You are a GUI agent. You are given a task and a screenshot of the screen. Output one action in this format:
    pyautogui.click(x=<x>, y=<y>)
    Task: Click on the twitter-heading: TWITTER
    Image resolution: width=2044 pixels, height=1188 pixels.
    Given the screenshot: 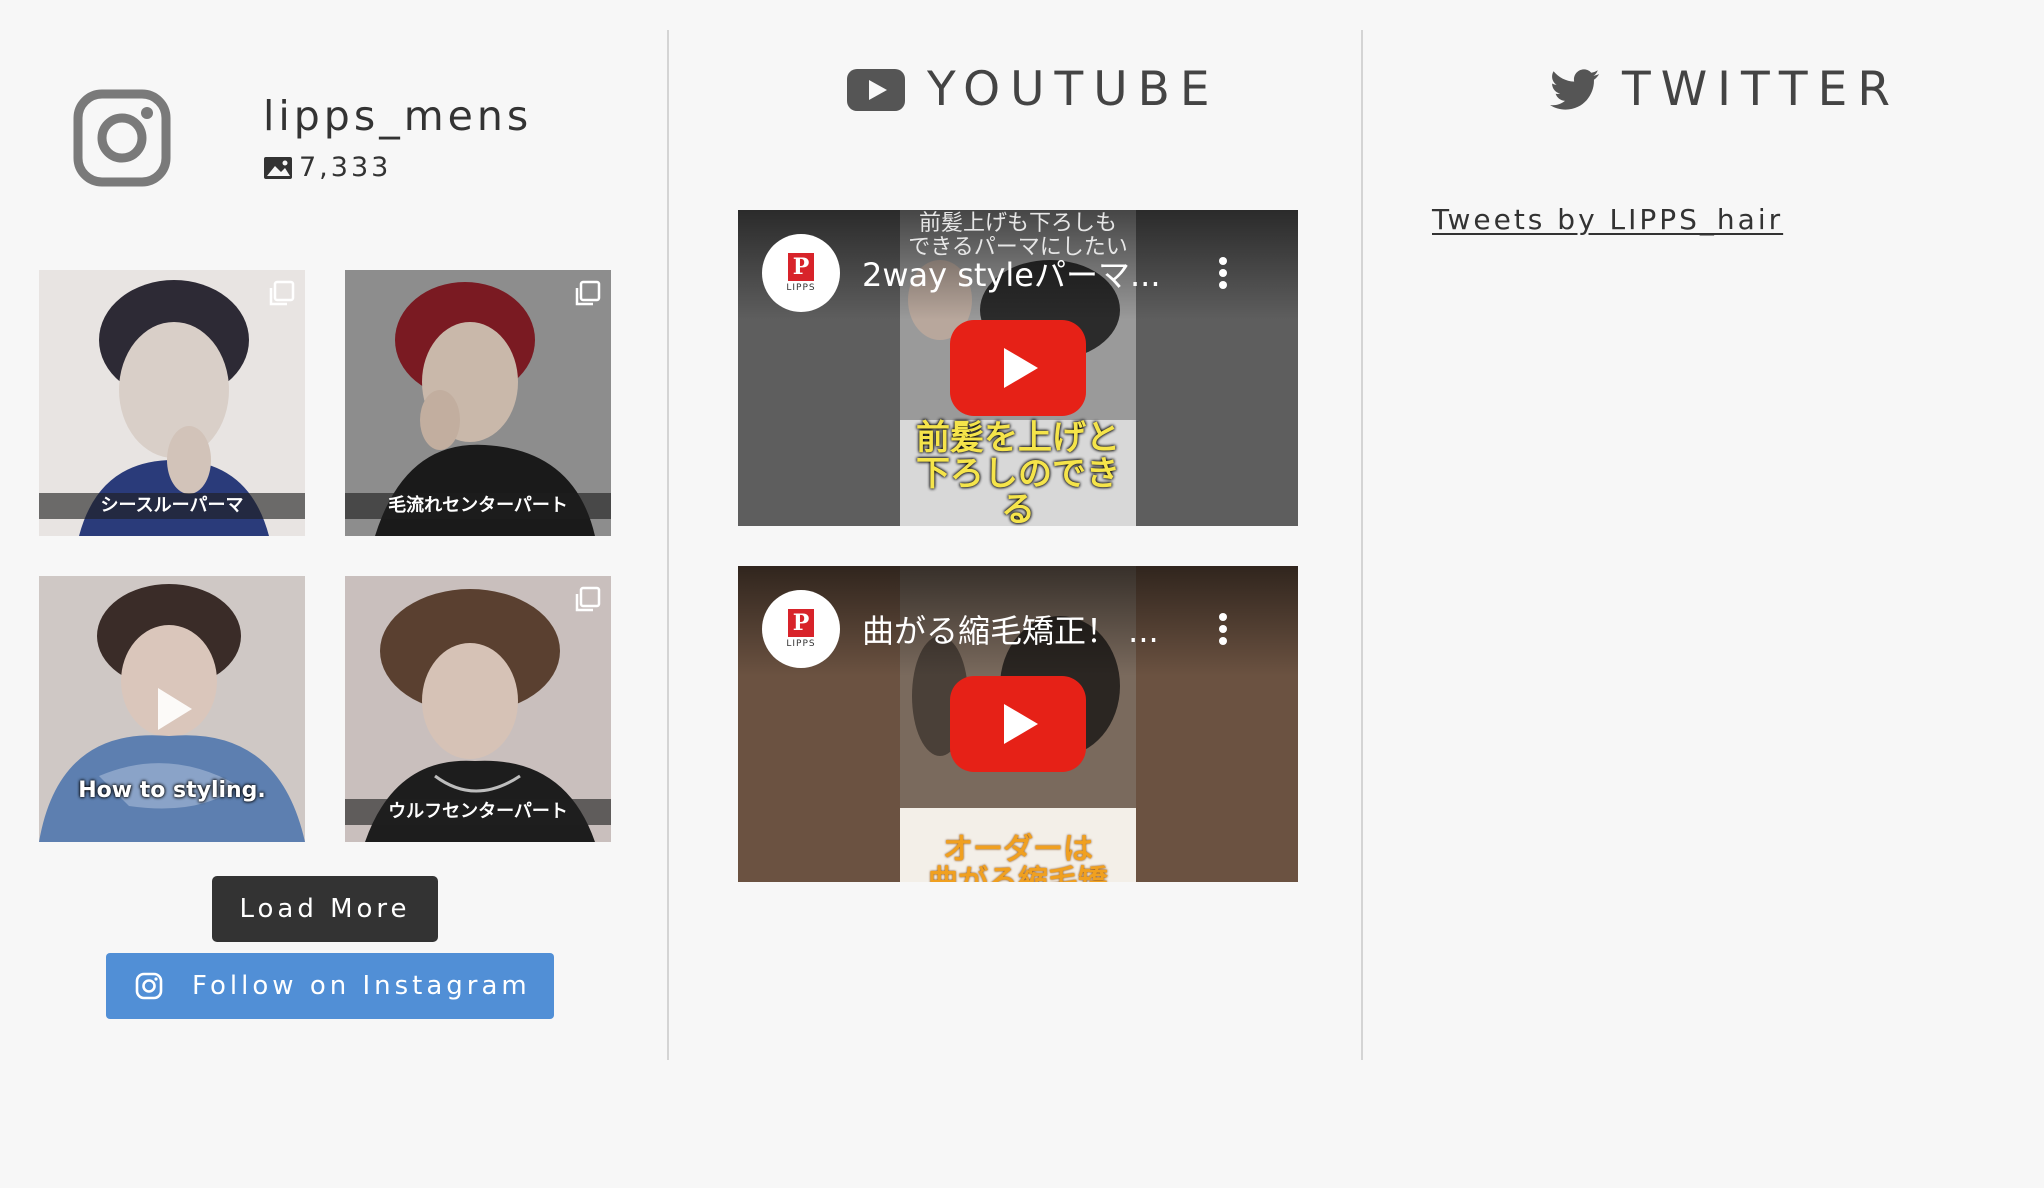 What is the action you would take?
    pyautogui.click(x=1725, y=89)
    